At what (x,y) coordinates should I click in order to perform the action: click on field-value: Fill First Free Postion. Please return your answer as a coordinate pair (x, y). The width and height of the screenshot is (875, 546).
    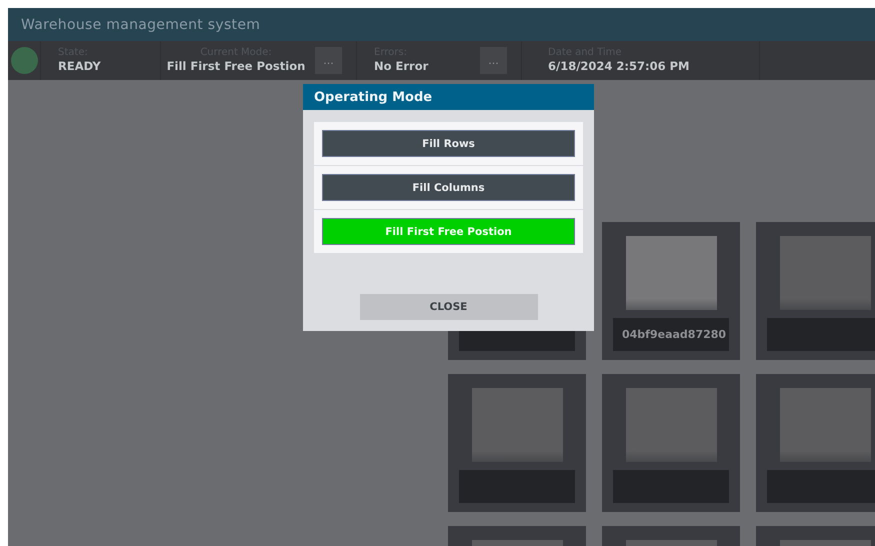
    Looking at the image, I should click on (236, 66).